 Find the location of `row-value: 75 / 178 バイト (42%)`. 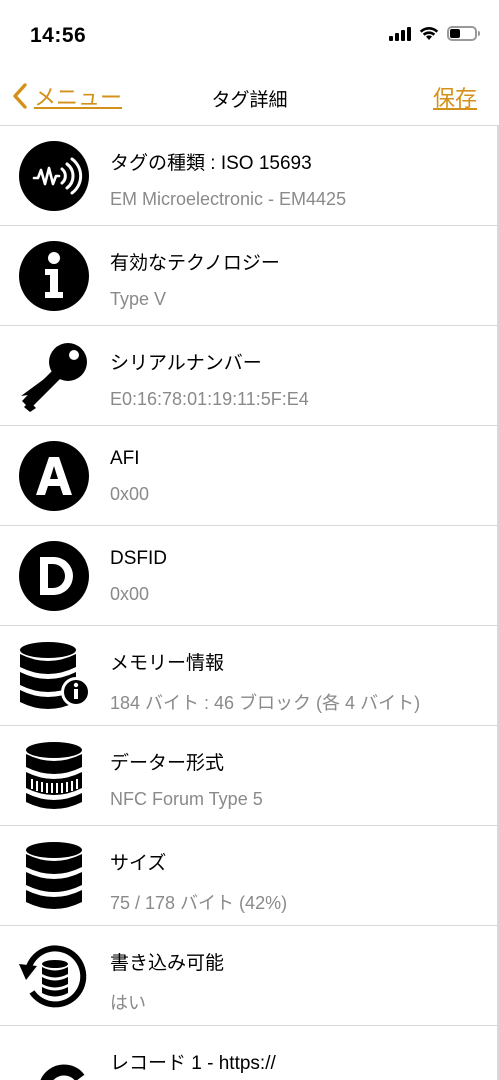

row-value: 75 / 178 バイト (42%) is located at coordinates (199, 903).